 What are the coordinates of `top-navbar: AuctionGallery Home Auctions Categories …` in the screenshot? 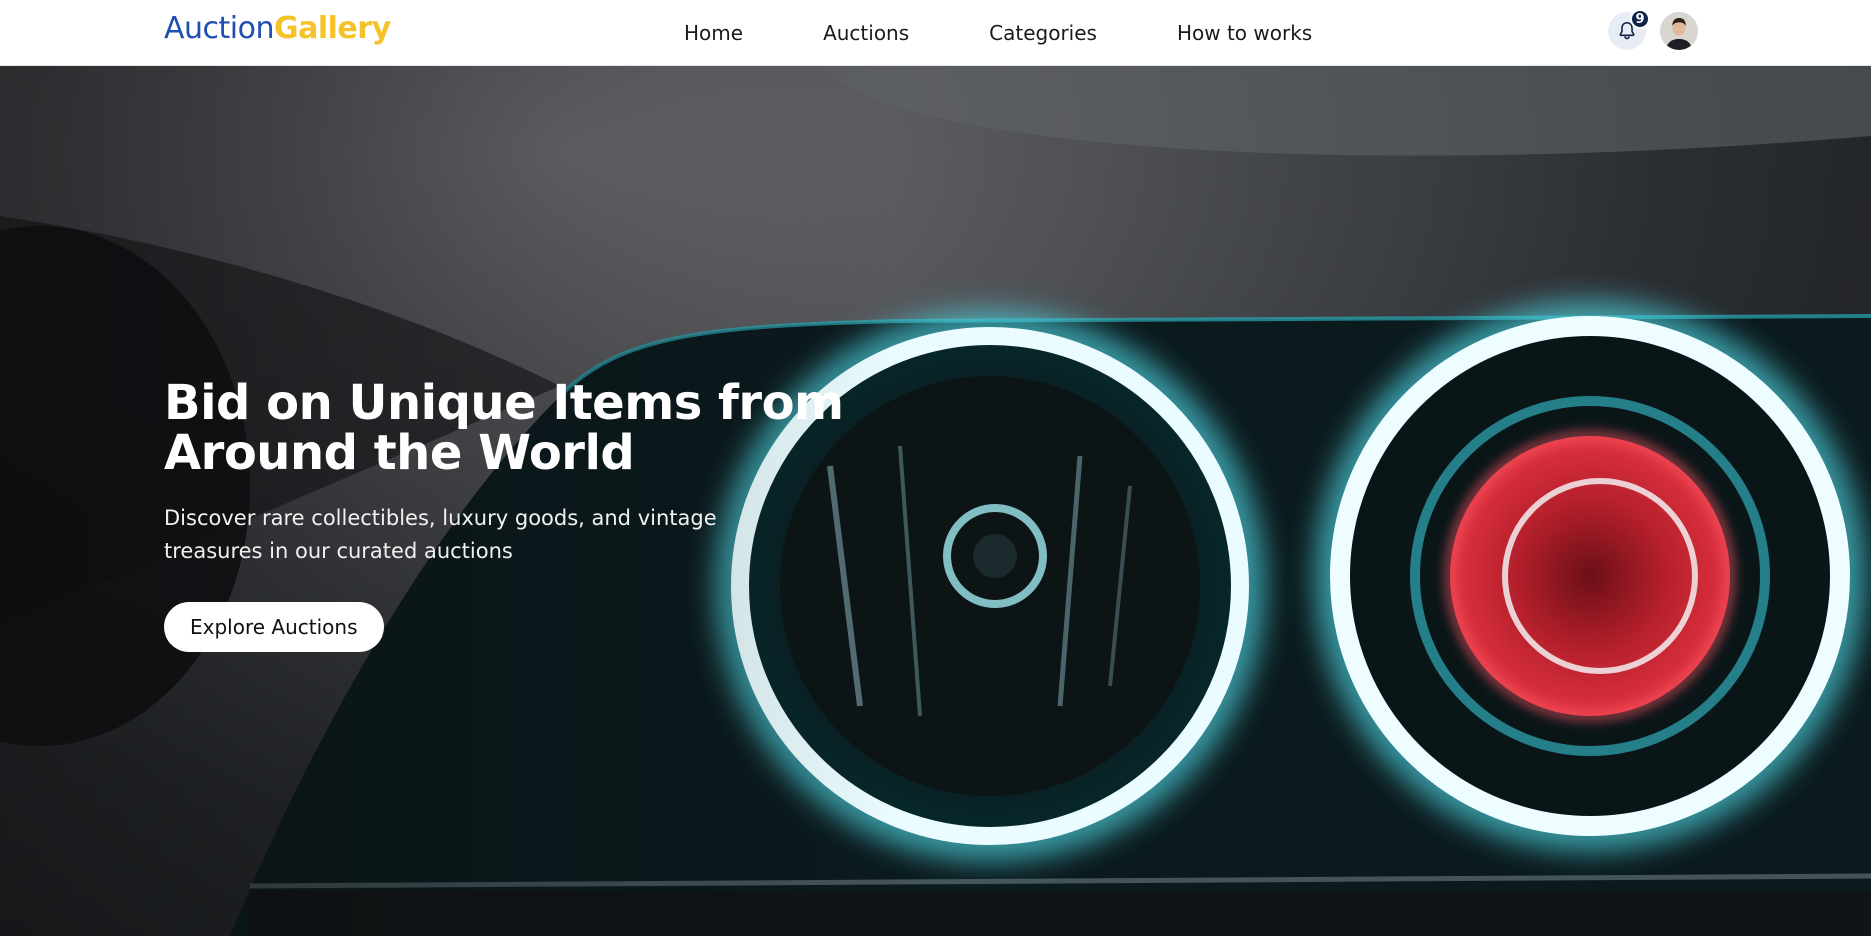 It's located at (935, 33).